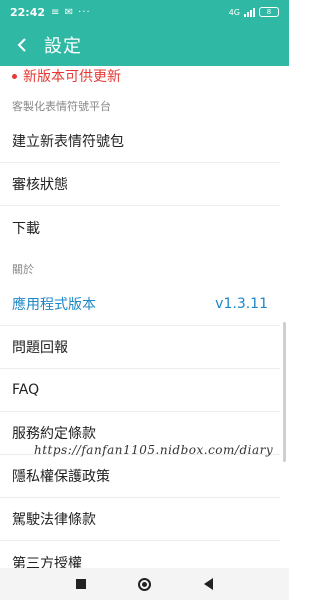 This screenshot has height=600, width=320. Describe the element at coordinates (71, 12) in the screenshot. I see `notification-icons: ≡ ✉ ···` at that location.